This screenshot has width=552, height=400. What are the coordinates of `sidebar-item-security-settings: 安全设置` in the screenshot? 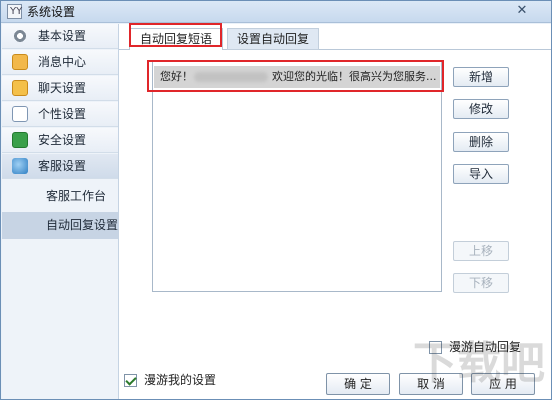 It's located at (60, 140).